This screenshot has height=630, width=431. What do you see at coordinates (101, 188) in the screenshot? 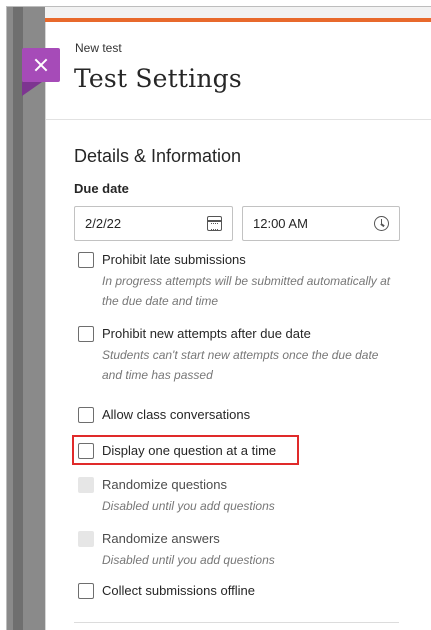
I see `due-date-label: Due date` at bounding box center [101, 188].